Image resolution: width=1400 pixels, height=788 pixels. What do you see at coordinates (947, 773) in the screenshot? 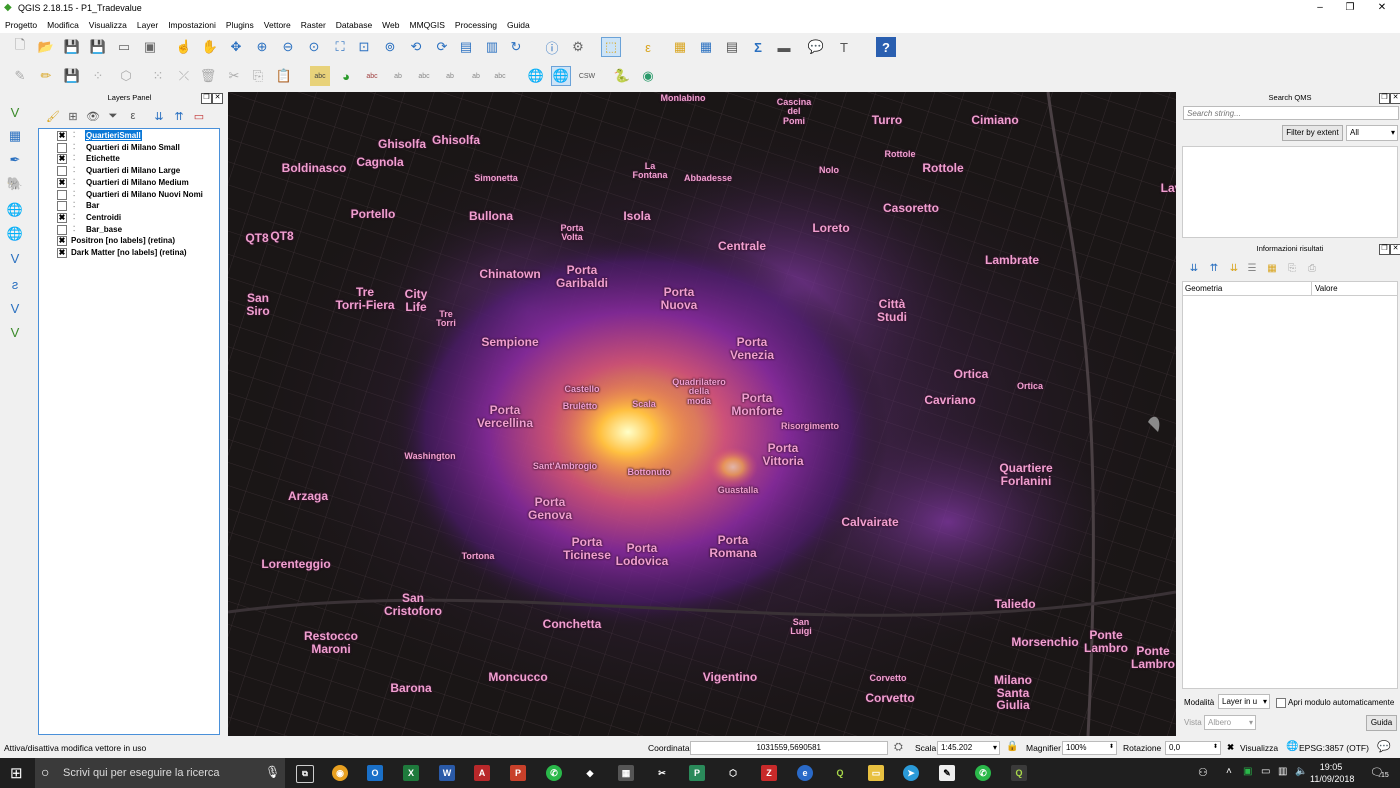
I see `notepad-icon: ✎` at bounding box center [947, 773].